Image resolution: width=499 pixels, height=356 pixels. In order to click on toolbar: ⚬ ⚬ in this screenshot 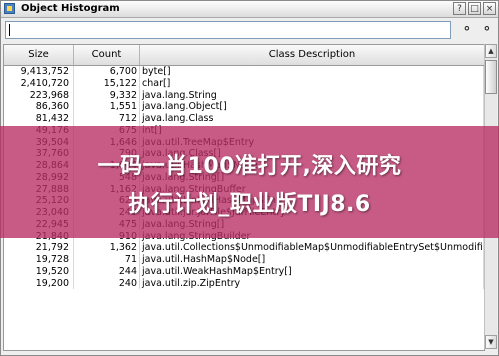, I will do `click(249, 31)`.